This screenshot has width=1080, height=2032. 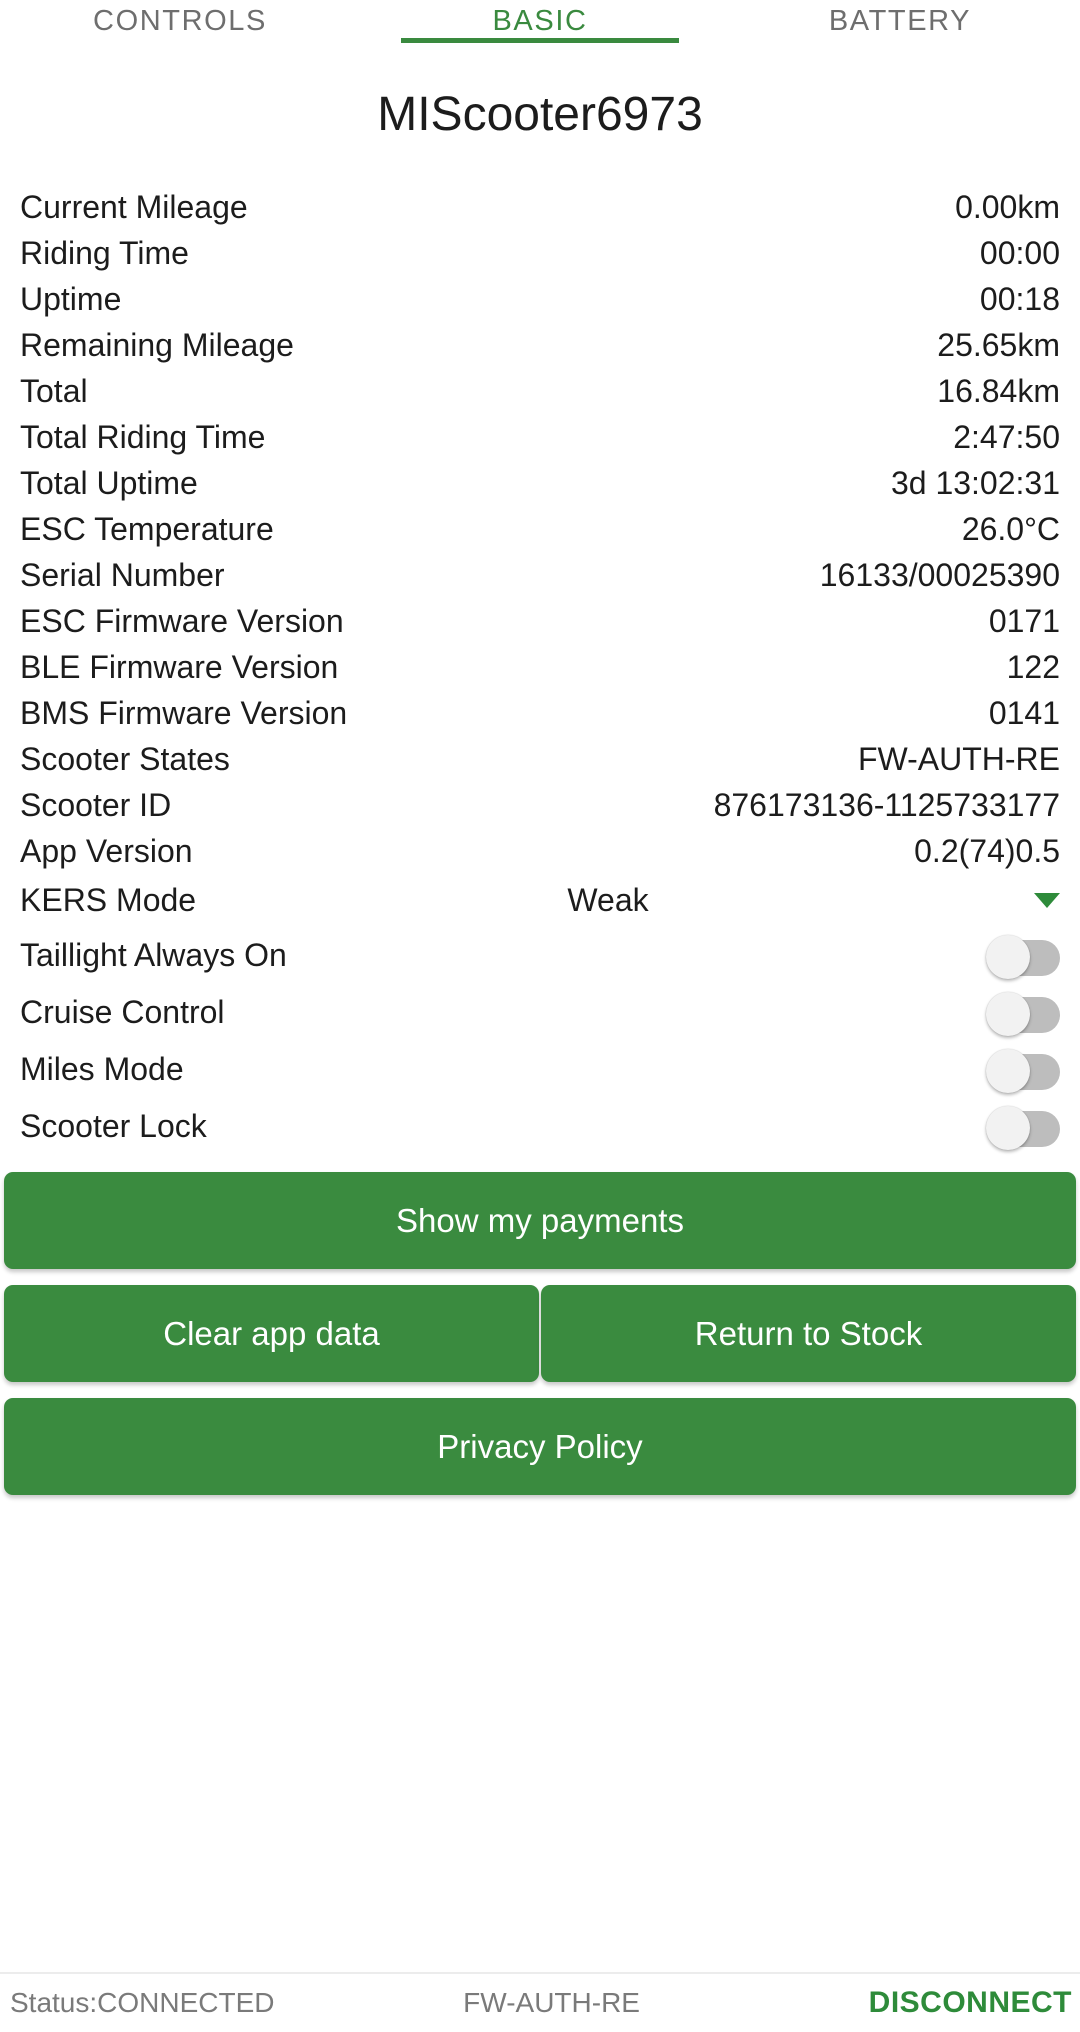 What do you see at coordinates (1010, 529) in the screenshot?
I see `info-row-value: 26.0°C` at bounding box center [1010, 529].